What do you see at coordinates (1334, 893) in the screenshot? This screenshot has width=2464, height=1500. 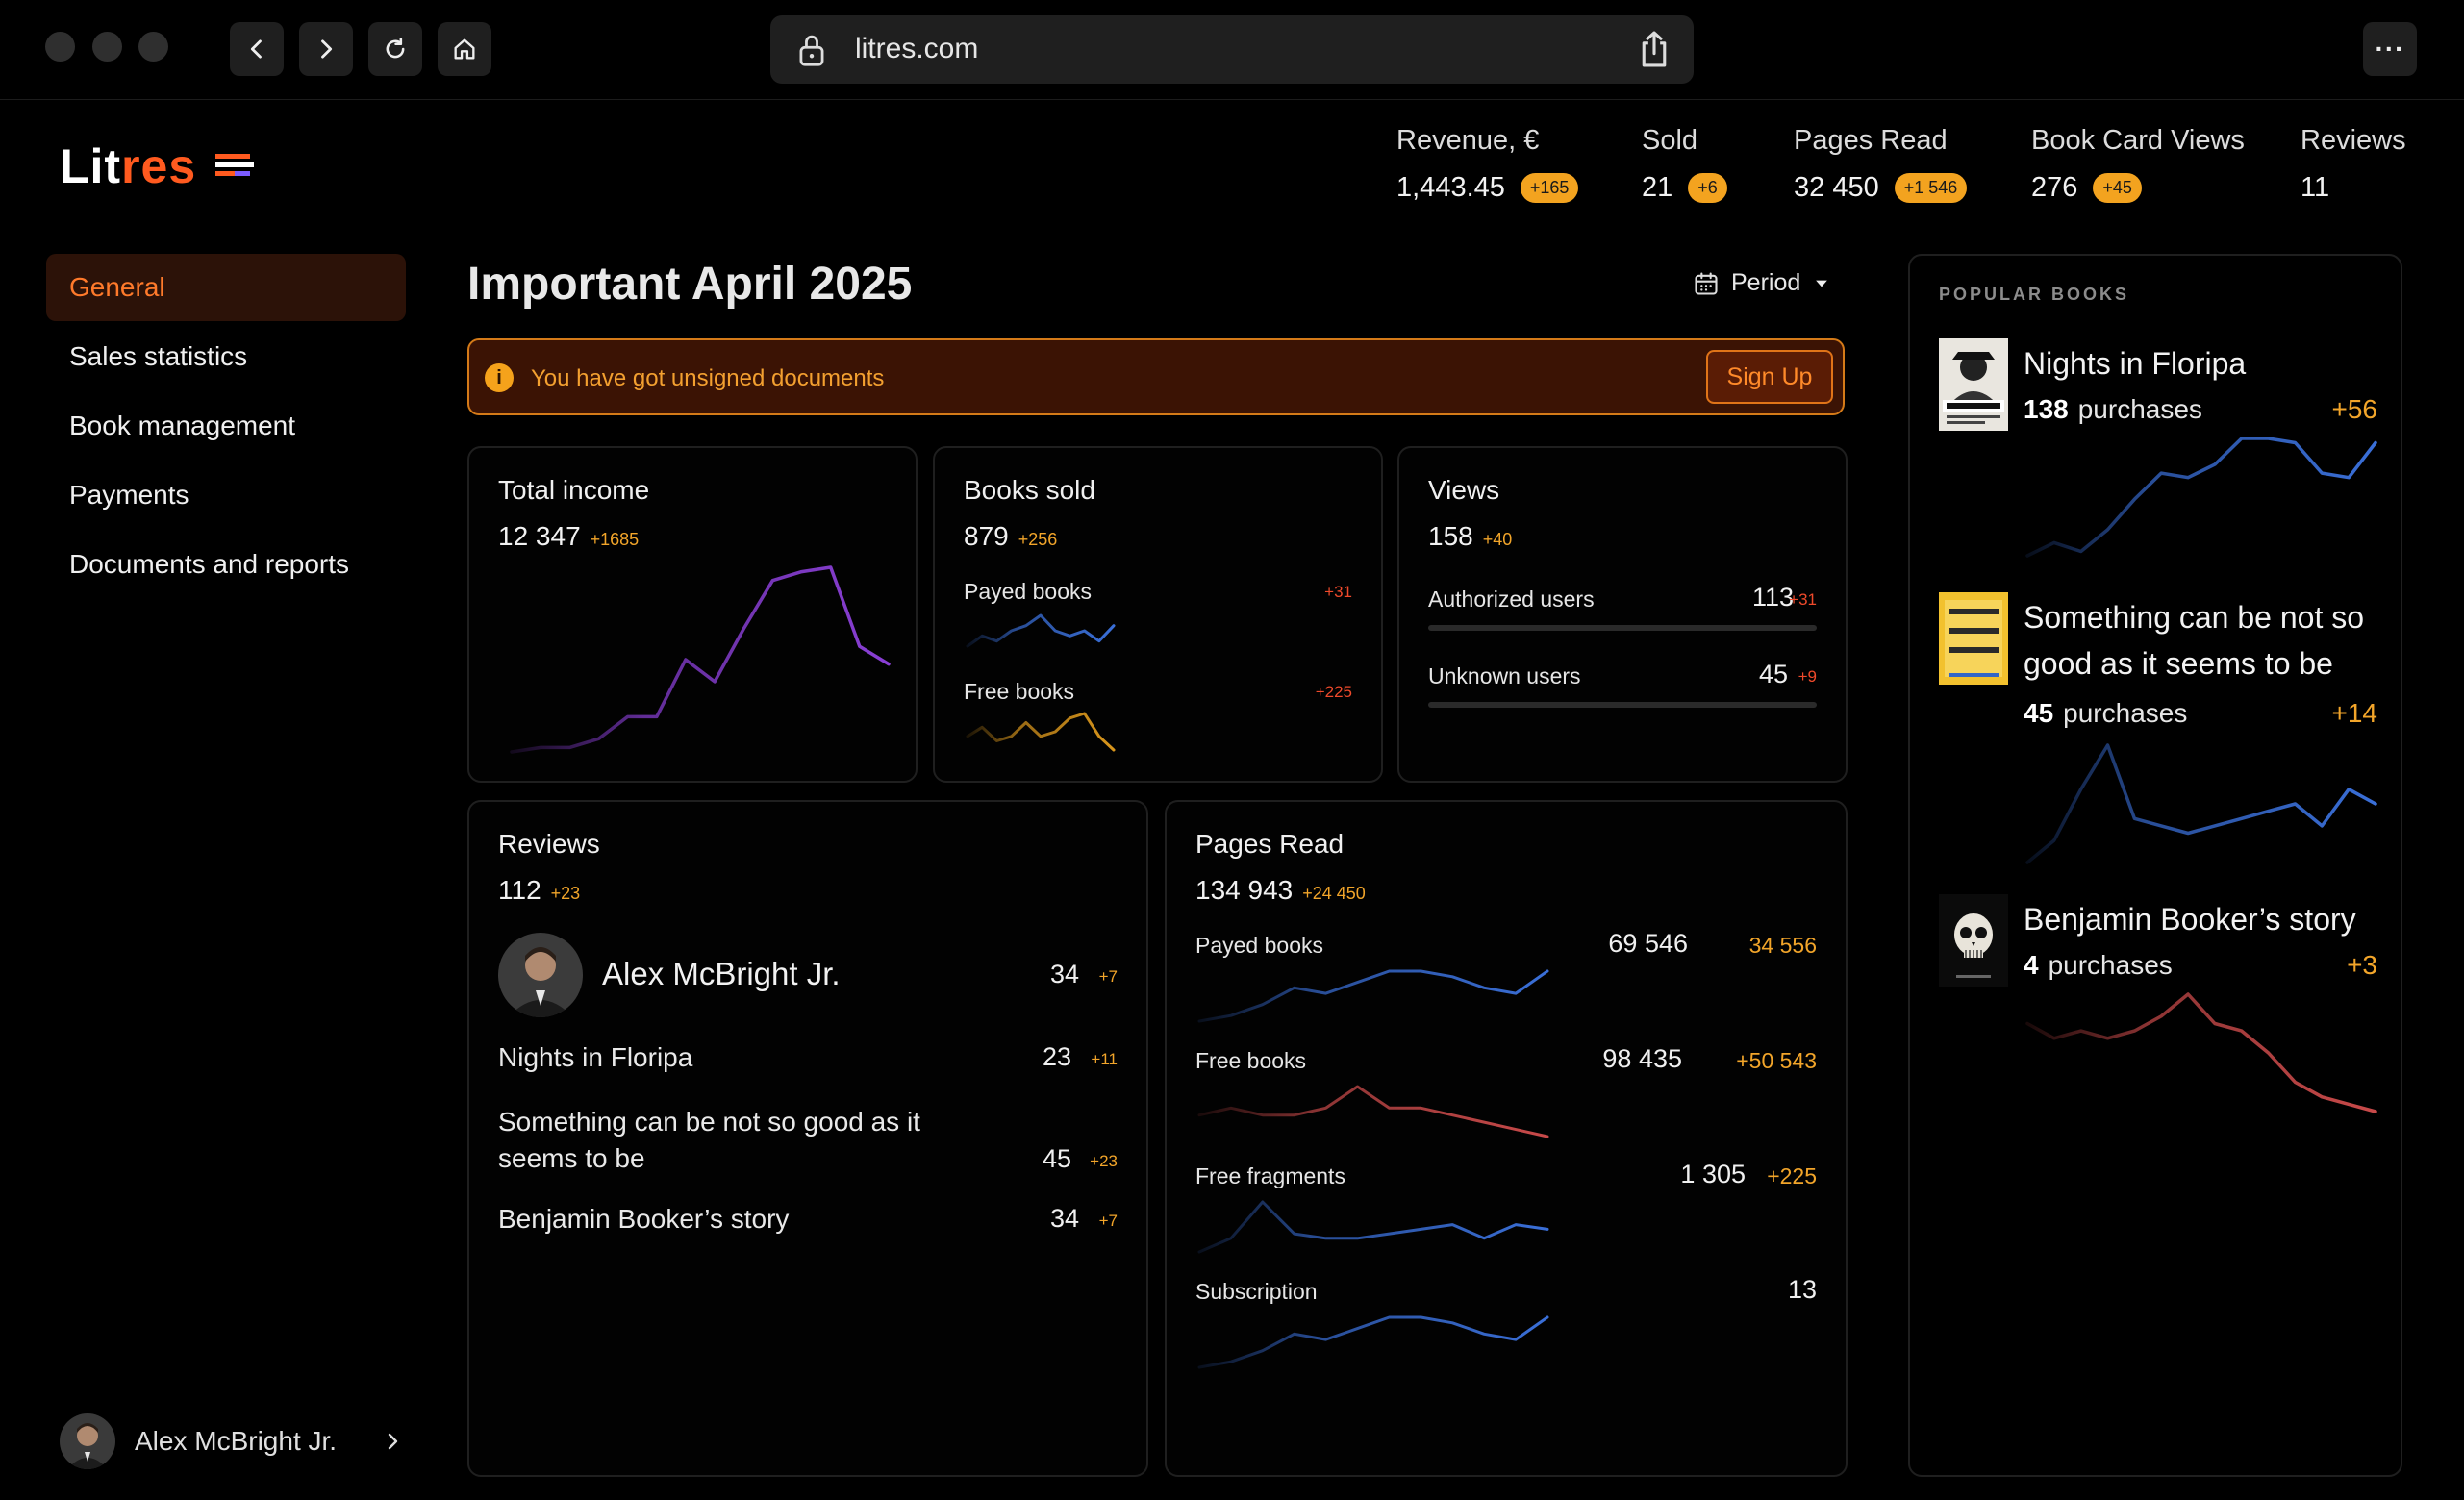 I see `card-delta: +24 450` at bounding box center [1334, 893].